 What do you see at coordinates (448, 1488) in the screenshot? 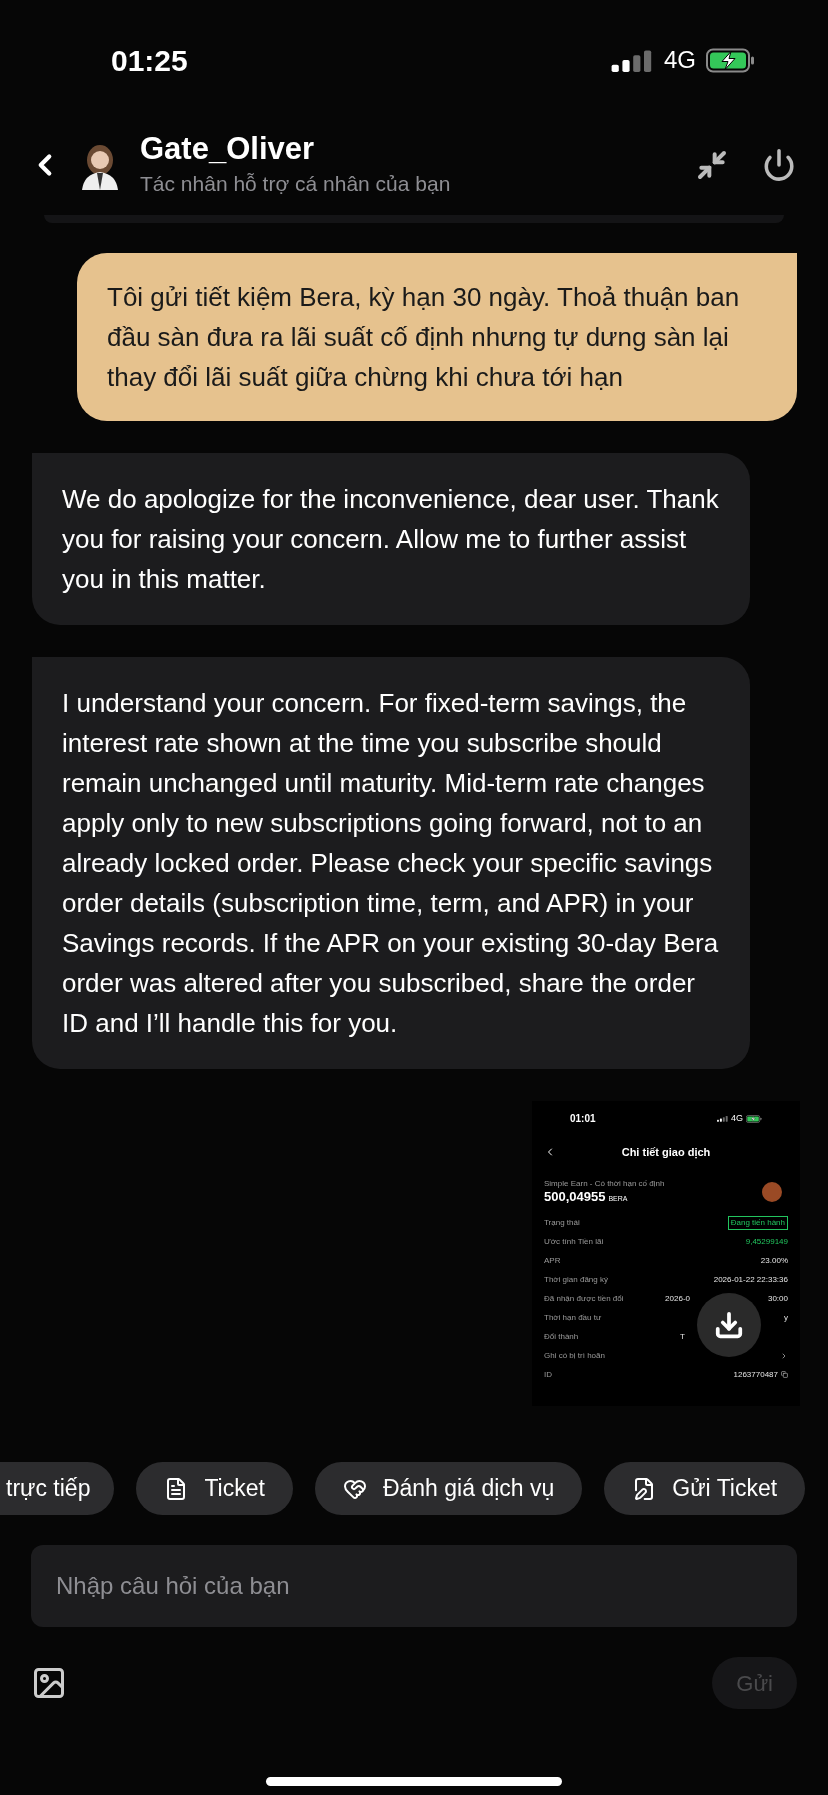
I see `quick-action-chip: Đánh giá dịch vụ` at bounding box center [448, 1488].